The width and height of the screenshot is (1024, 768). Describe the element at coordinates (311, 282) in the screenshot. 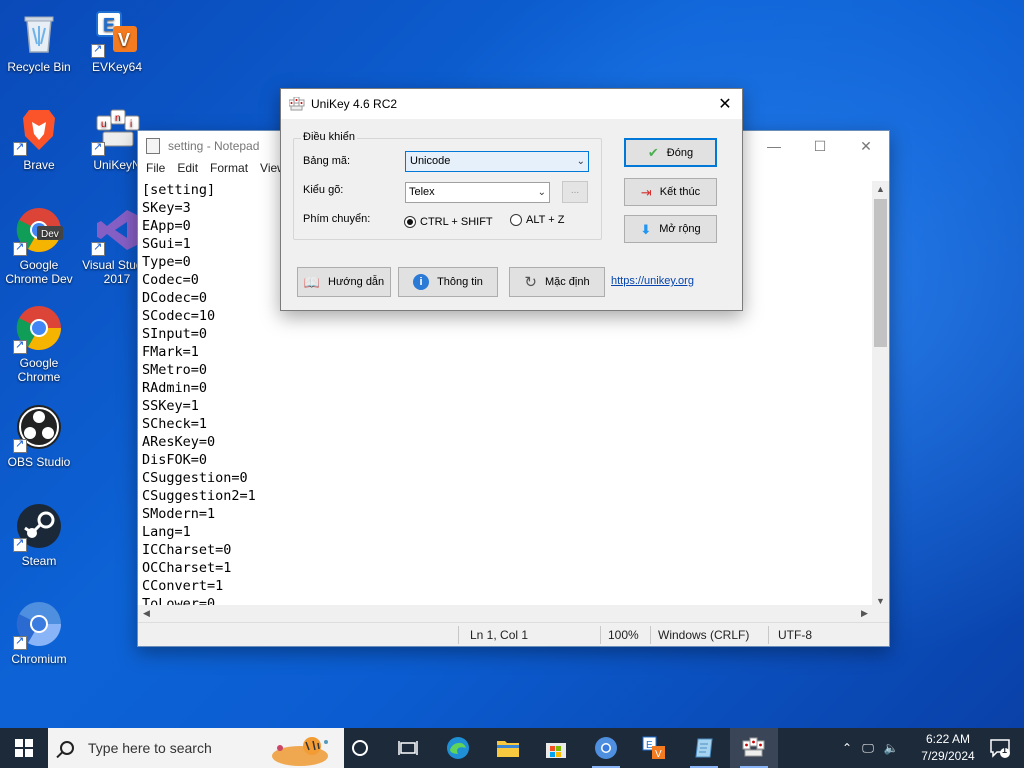

I see `book-icon: 📖` at that location.